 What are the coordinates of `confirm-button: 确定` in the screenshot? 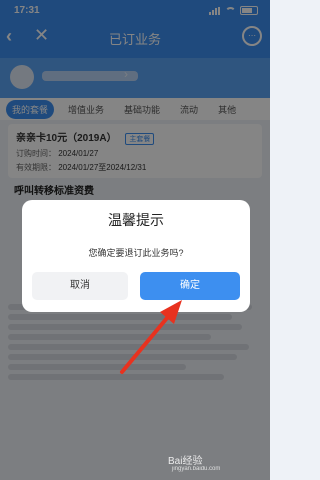 It's located at (190, 286).